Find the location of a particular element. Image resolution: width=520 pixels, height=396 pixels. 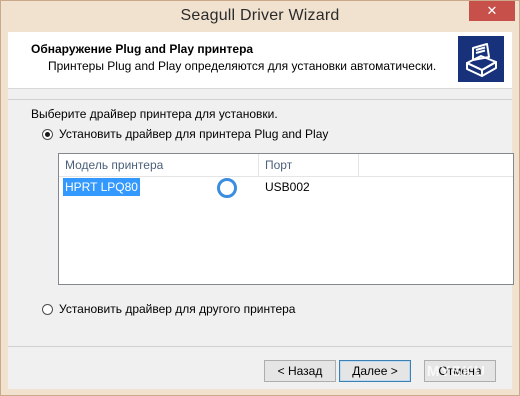

divider-top is located at coordinates (260, 99).